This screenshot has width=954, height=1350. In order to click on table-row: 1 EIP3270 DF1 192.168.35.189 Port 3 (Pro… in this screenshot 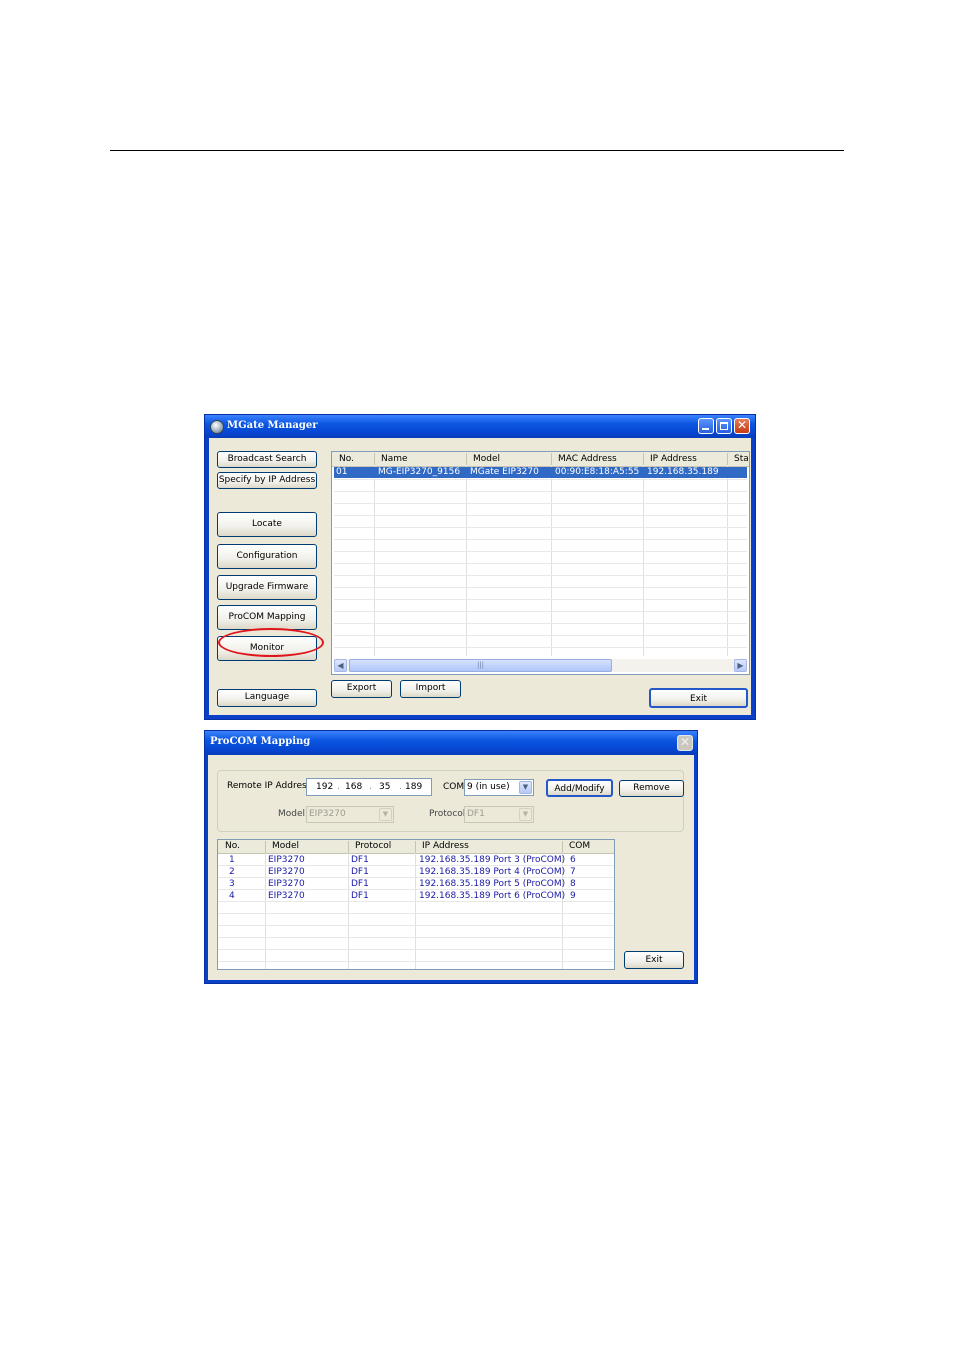, I will do `click(416, 860)`.